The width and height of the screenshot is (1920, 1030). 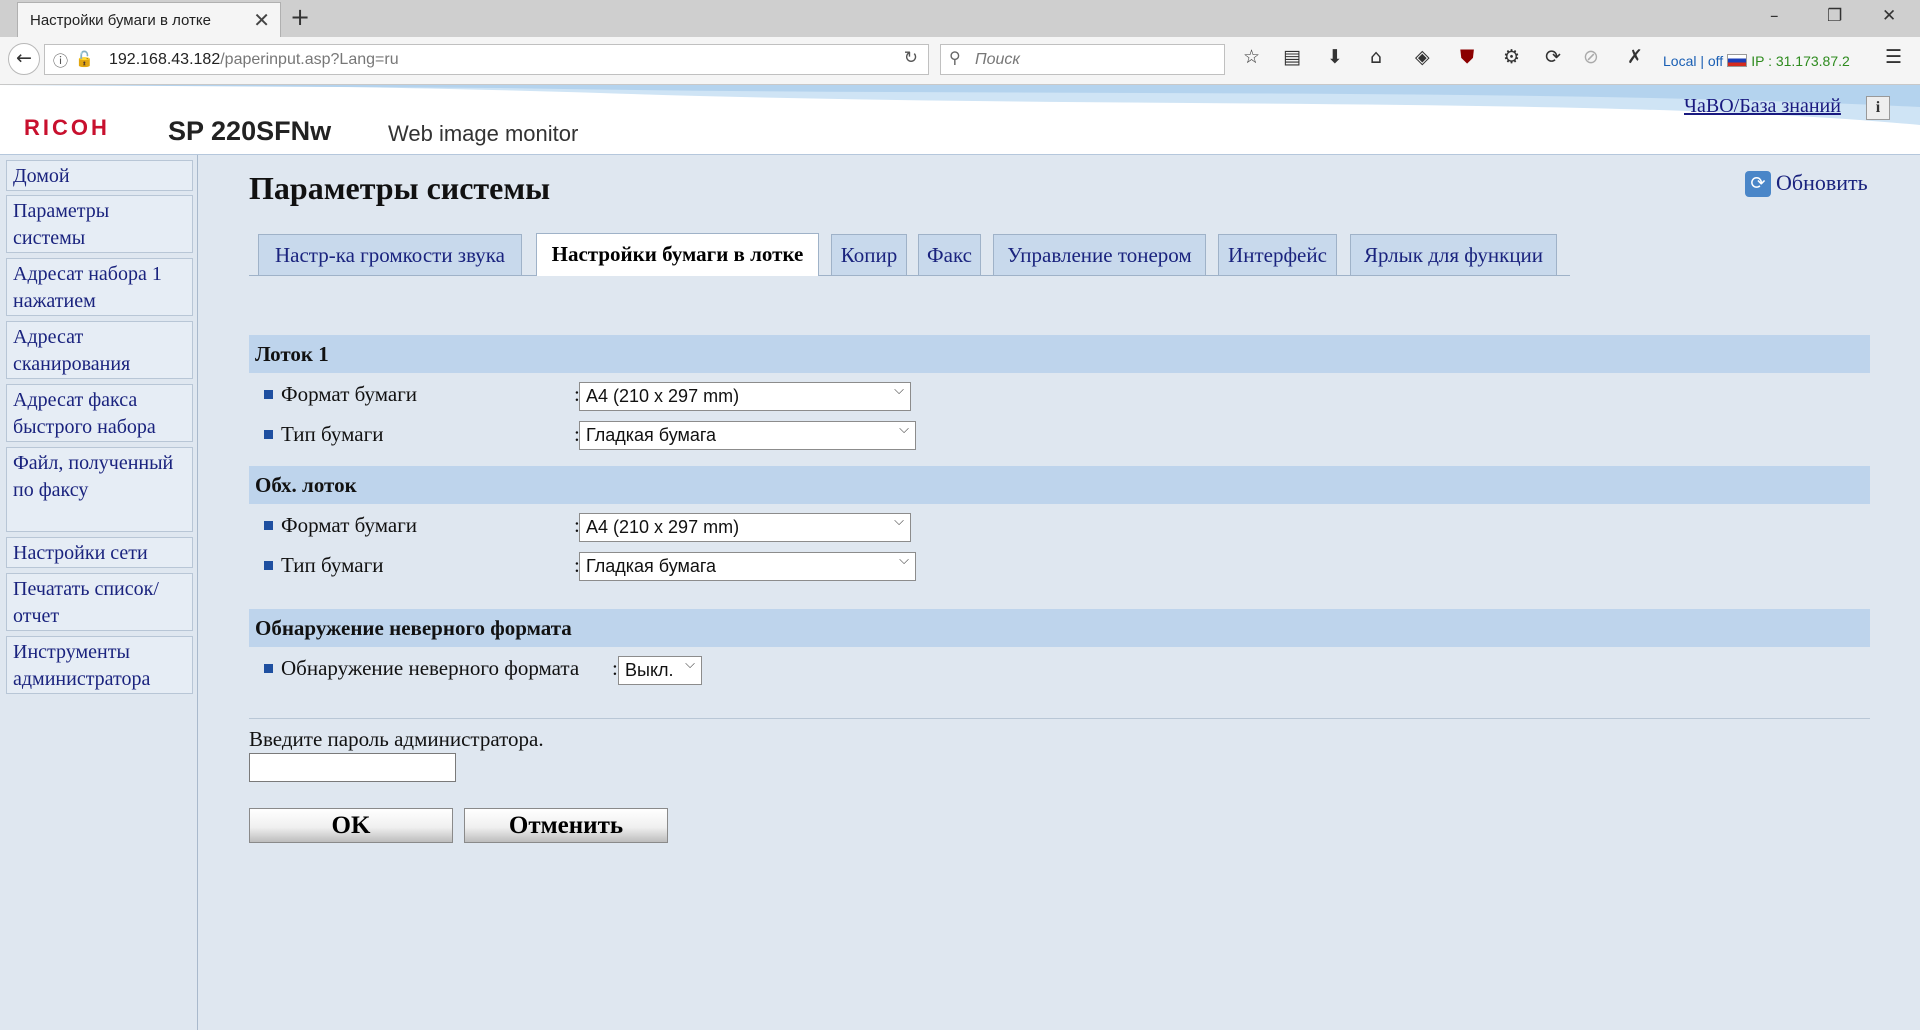 What do you see at coordinates (1834, 16) in the screenshot?
I see `restore-icon: ❐` at bounding box center [1834, 16].